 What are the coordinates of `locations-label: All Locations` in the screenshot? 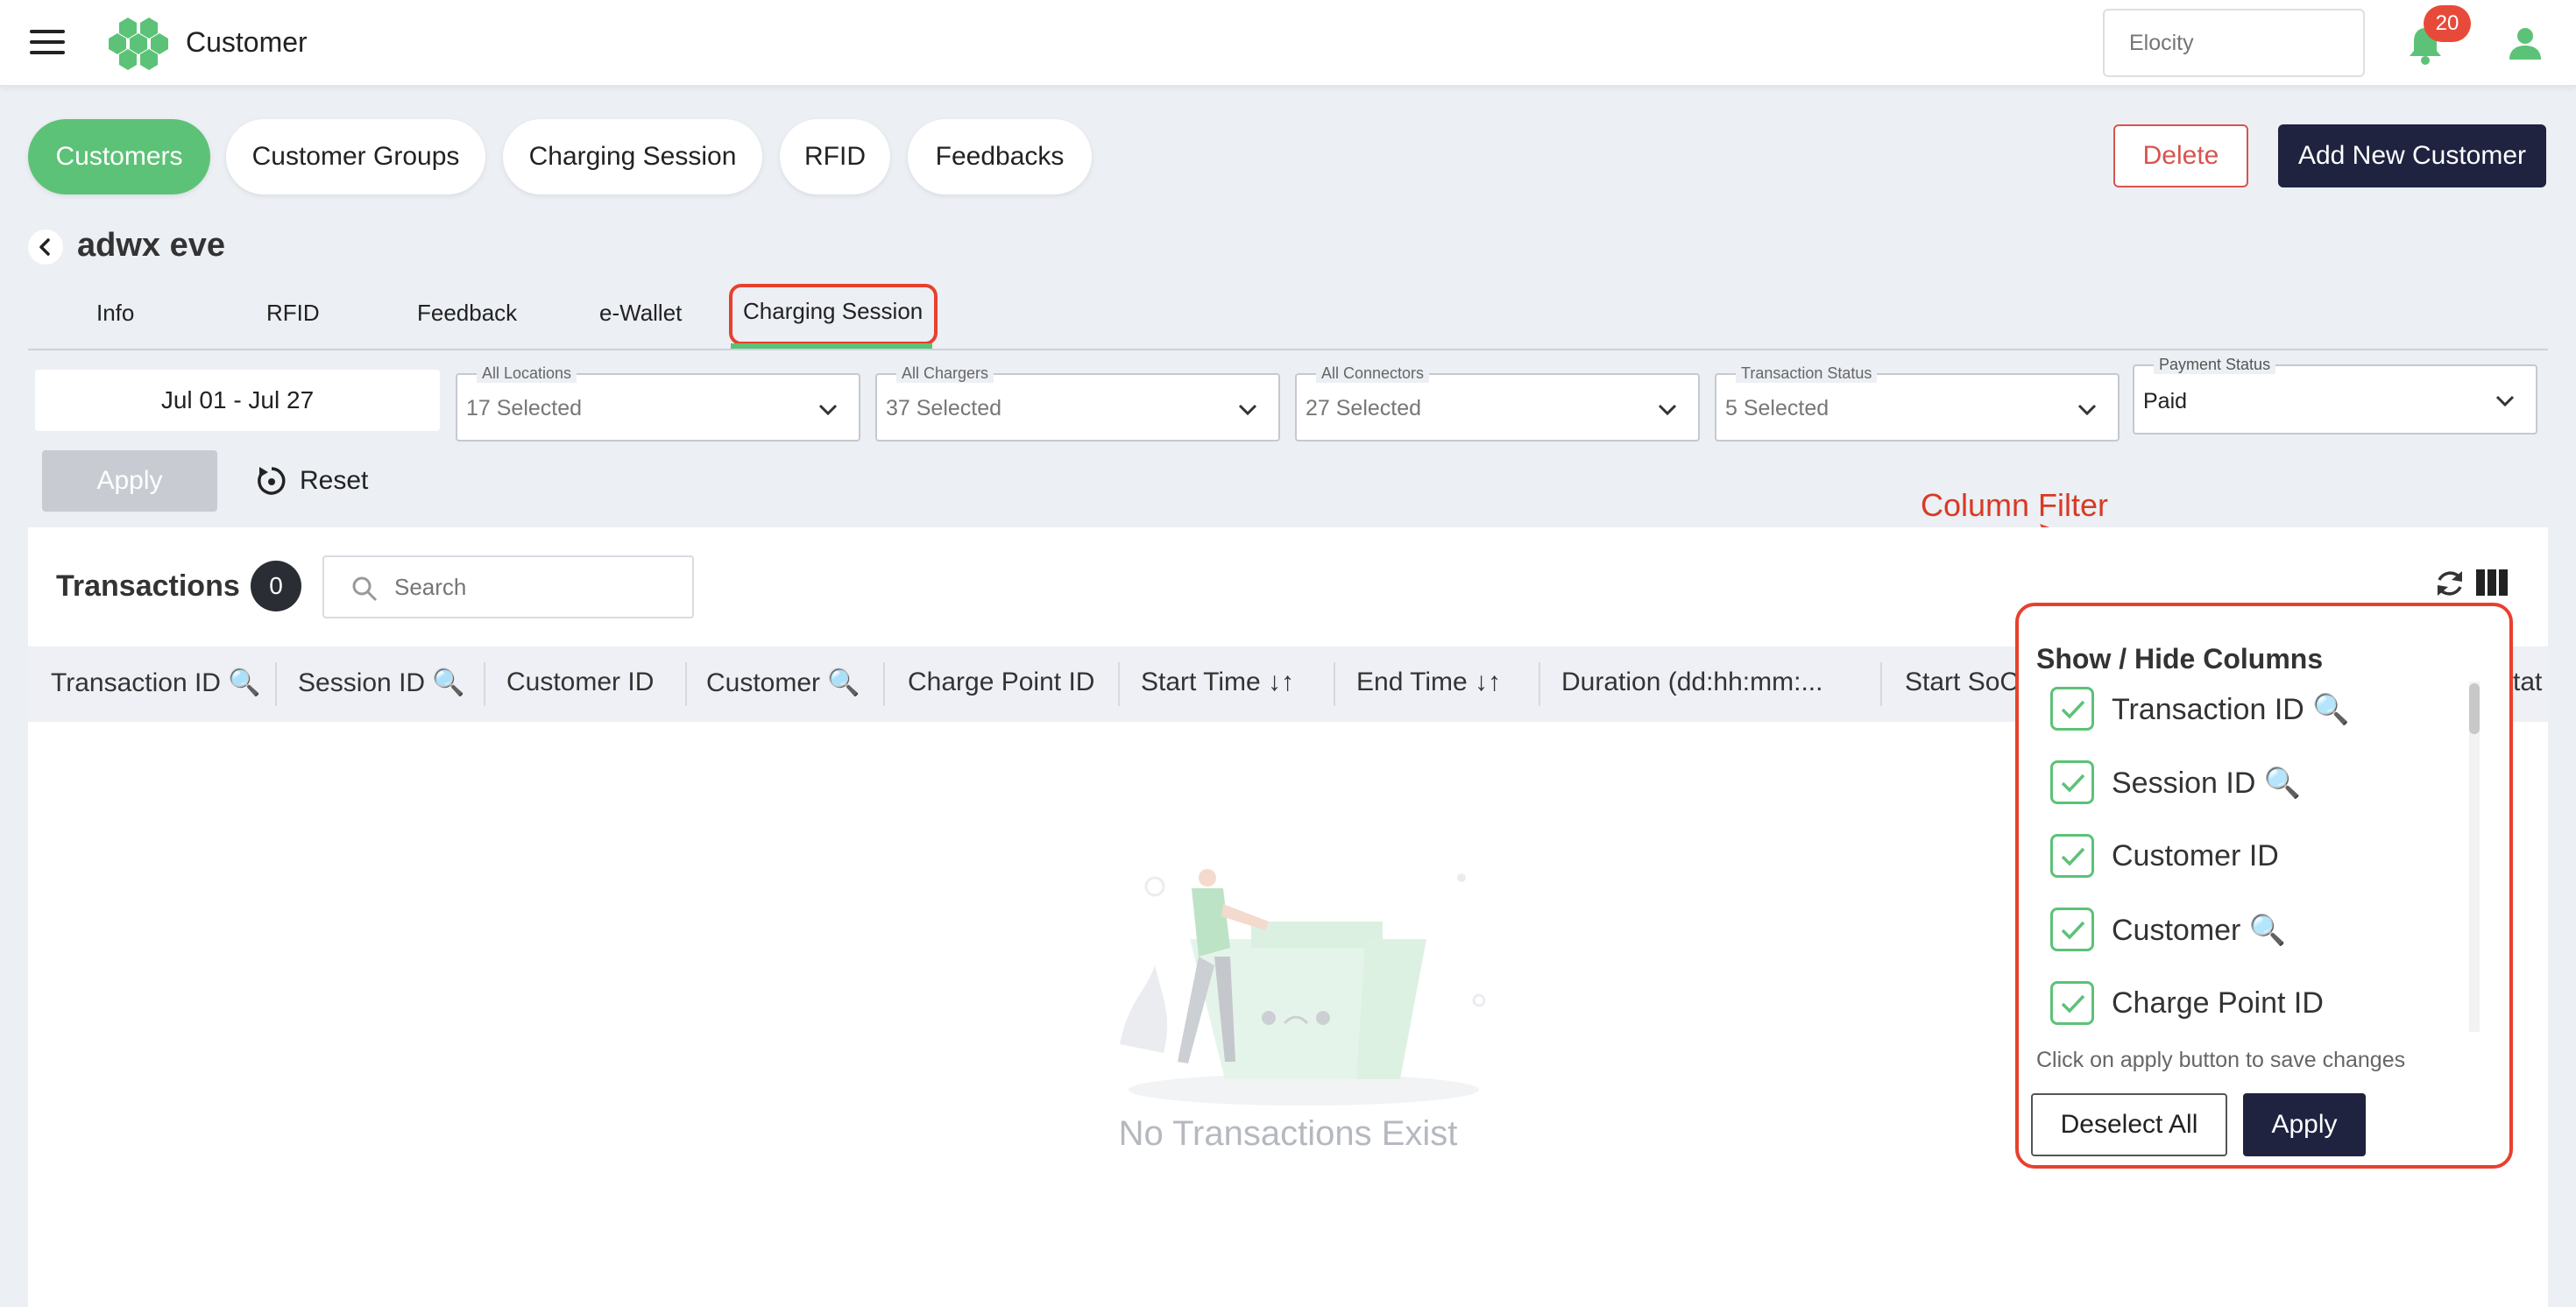 It's located at (527, 373).